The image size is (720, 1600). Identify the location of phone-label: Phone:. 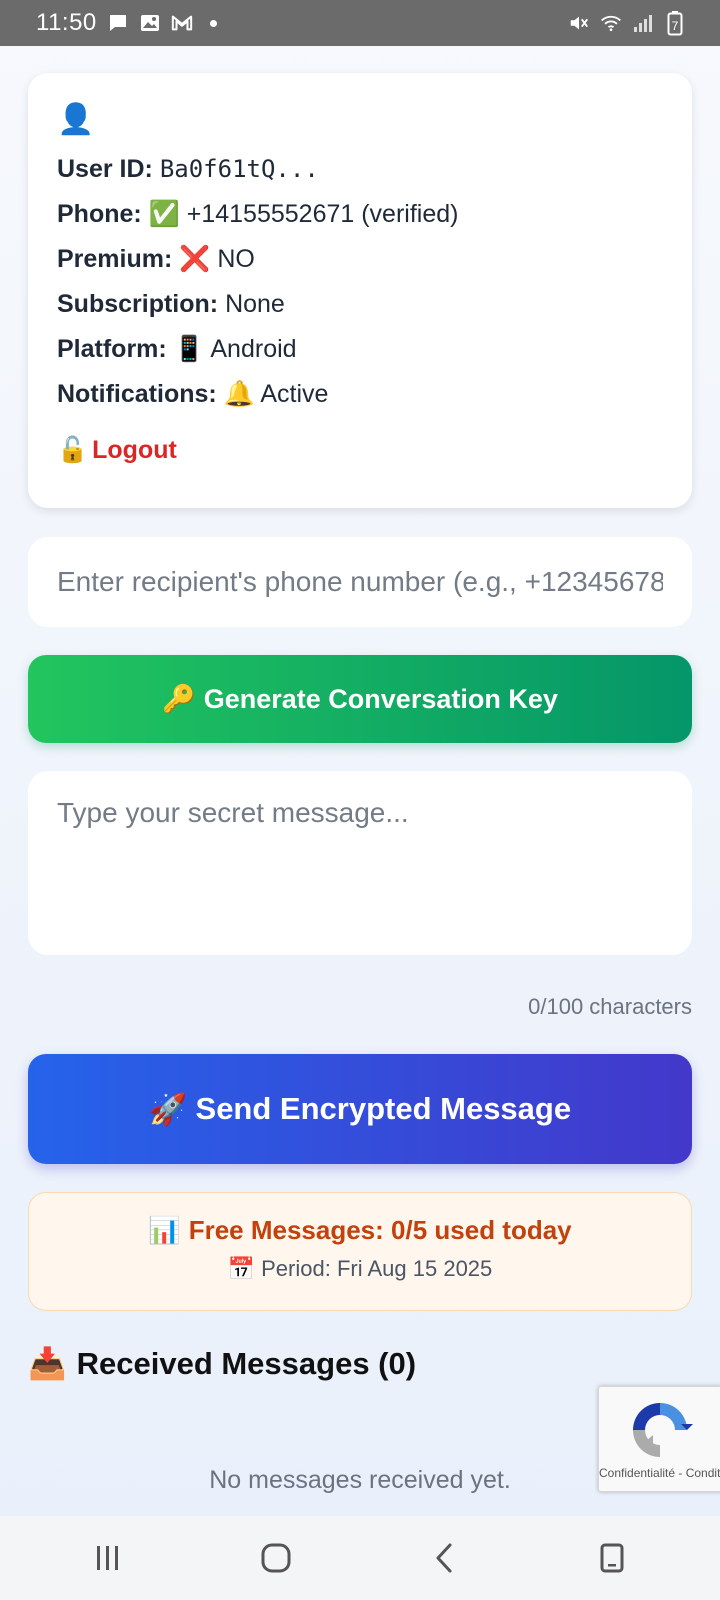
(99, 214).